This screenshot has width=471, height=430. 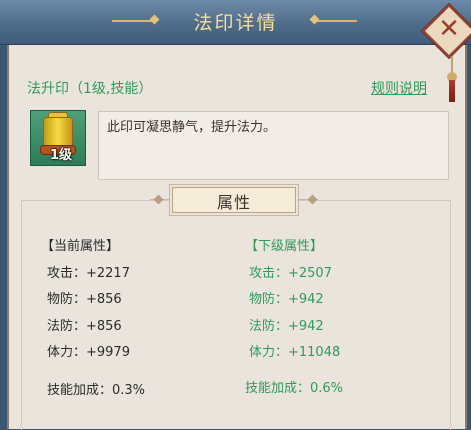 I want to click on level-badge: 1级, so click(x=61, y=155).